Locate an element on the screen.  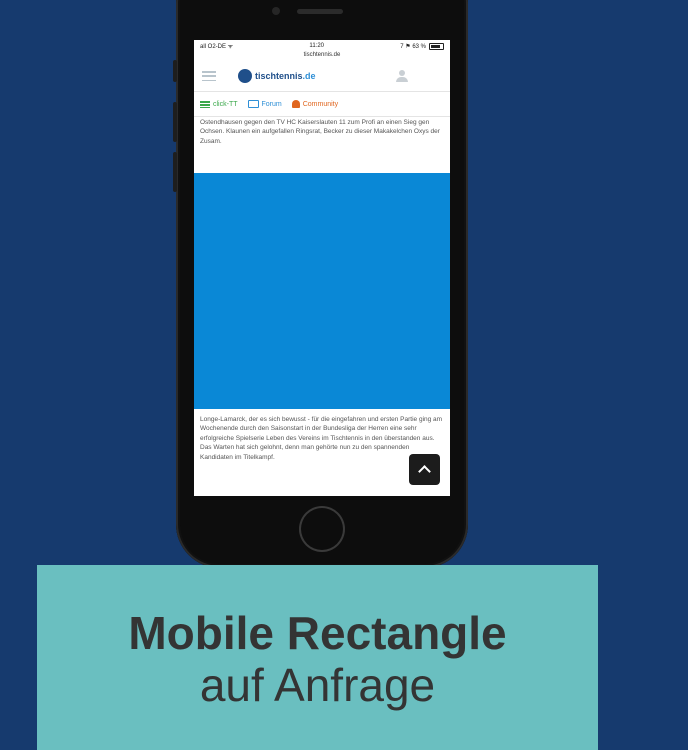
volume-up-button is located at coordinates (175, 122).